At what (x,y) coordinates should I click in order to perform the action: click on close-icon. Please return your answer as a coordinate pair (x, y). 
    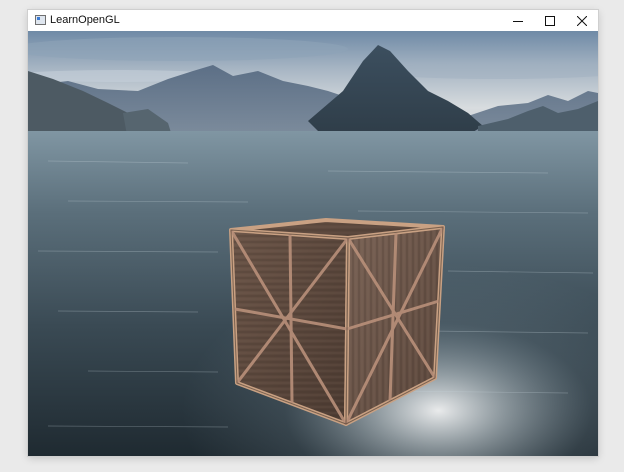
    Looking at the image, I should click on (582, 20).